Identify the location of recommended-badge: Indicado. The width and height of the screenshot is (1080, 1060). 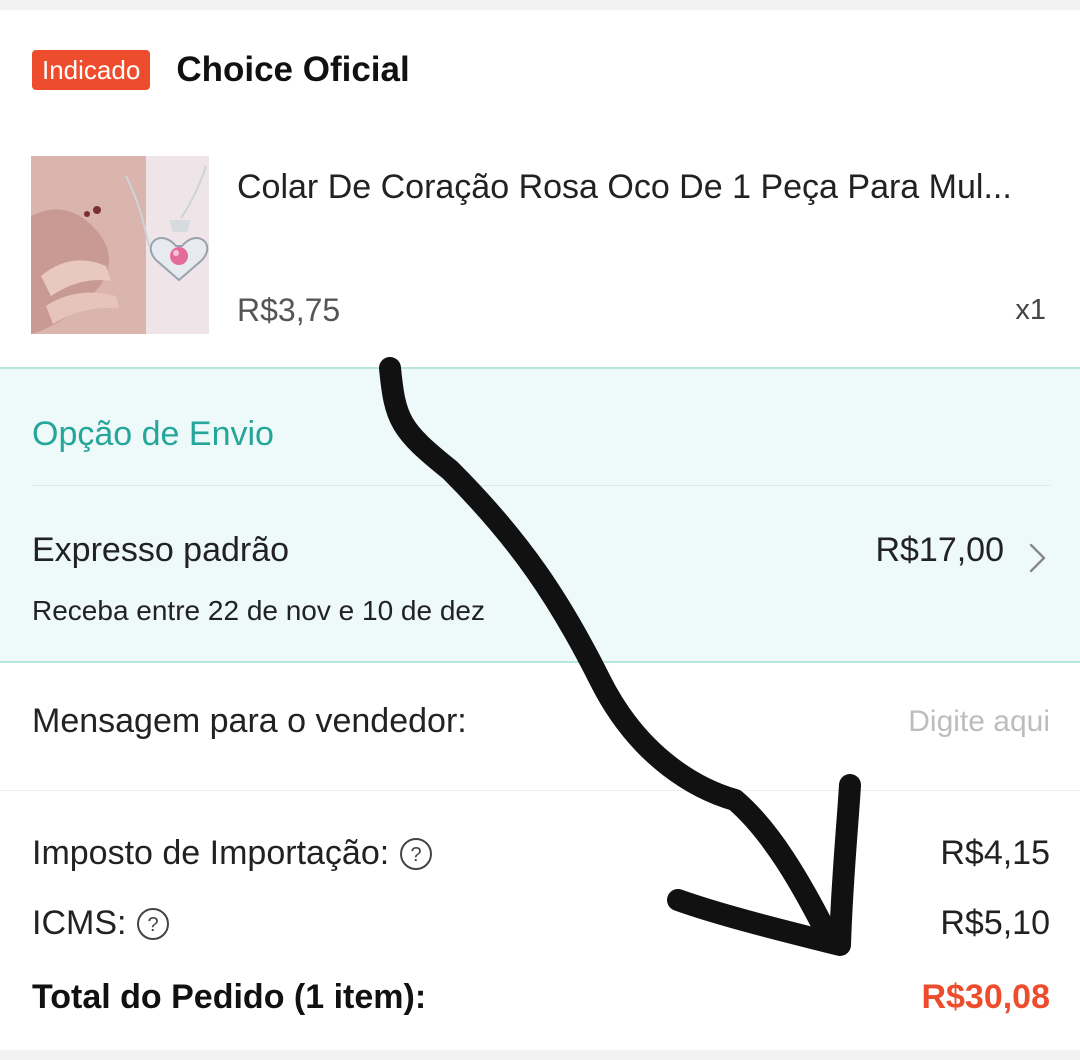
(91, 70).